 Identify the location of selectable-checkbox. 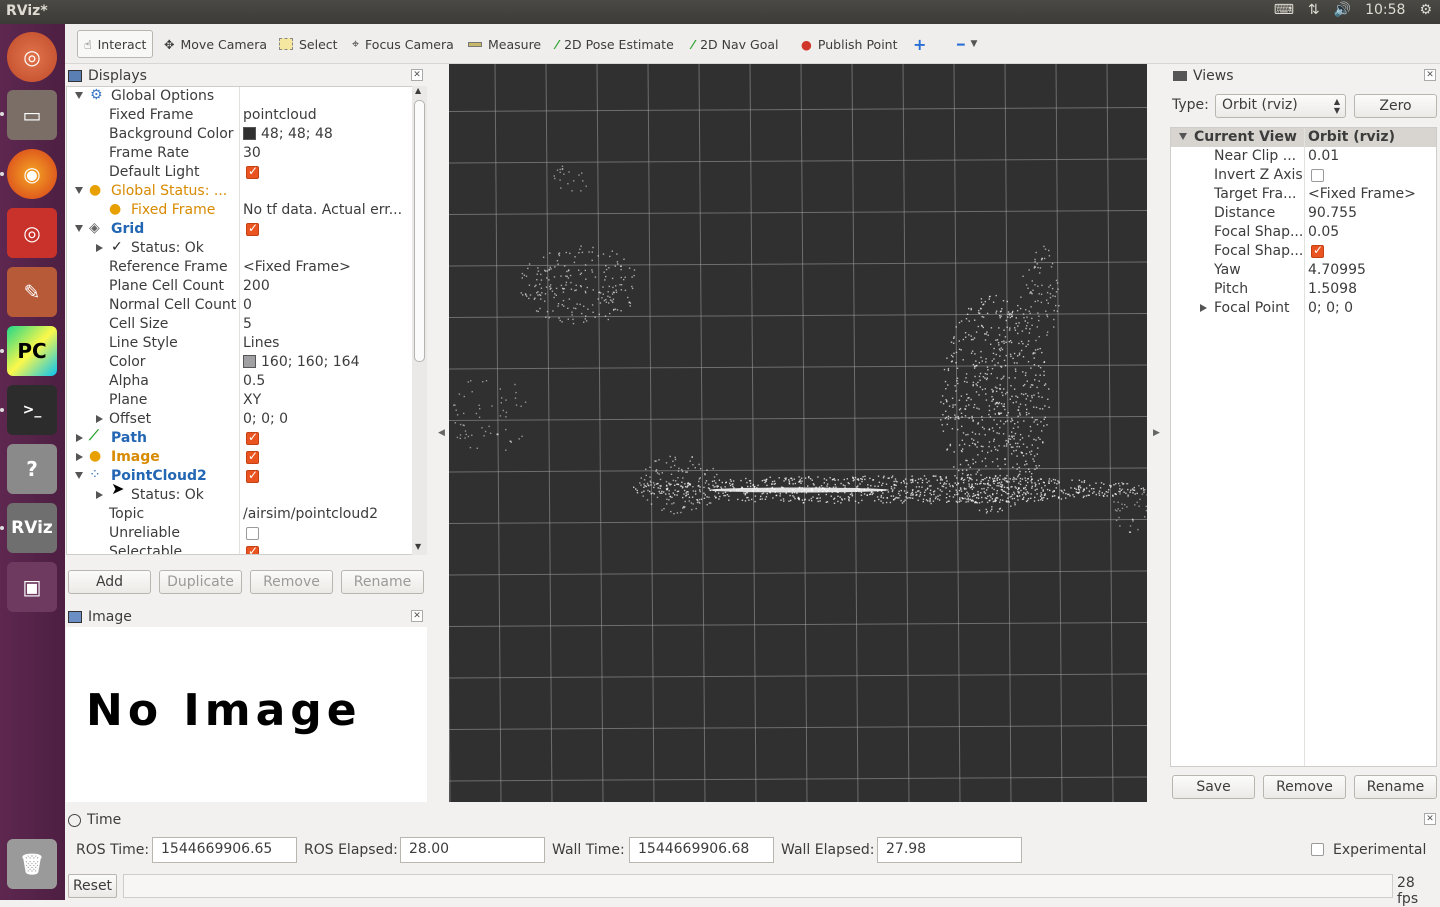
(252, 549).